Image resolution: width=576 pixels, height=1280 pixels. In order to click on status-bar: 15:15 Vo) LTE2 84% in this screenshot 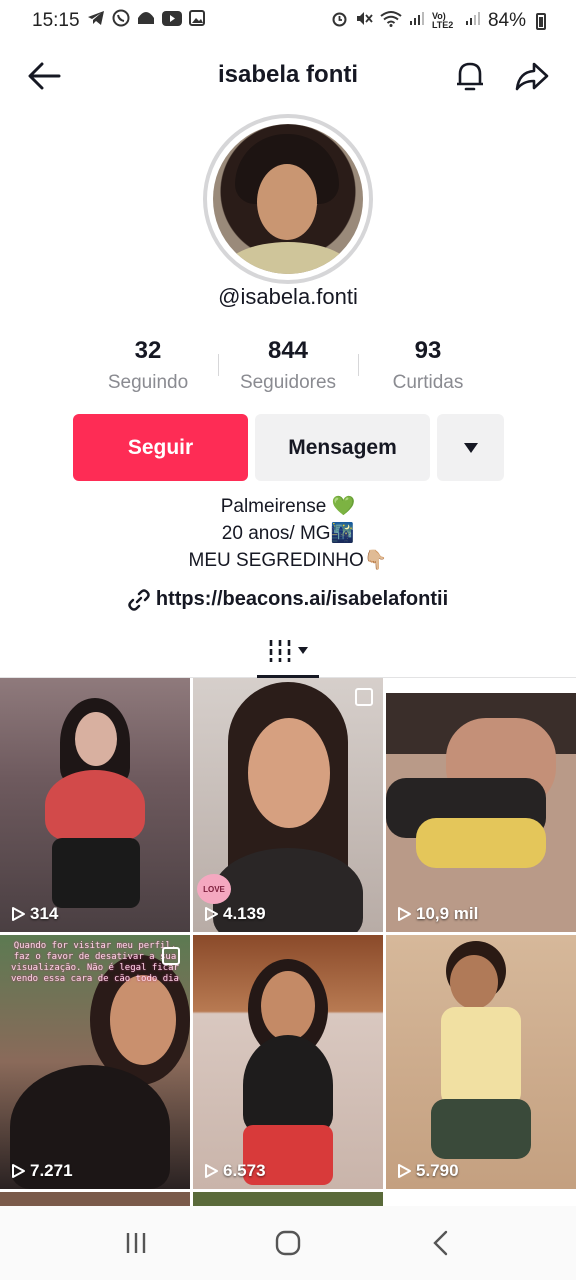, I will do `click(288, 21)`.